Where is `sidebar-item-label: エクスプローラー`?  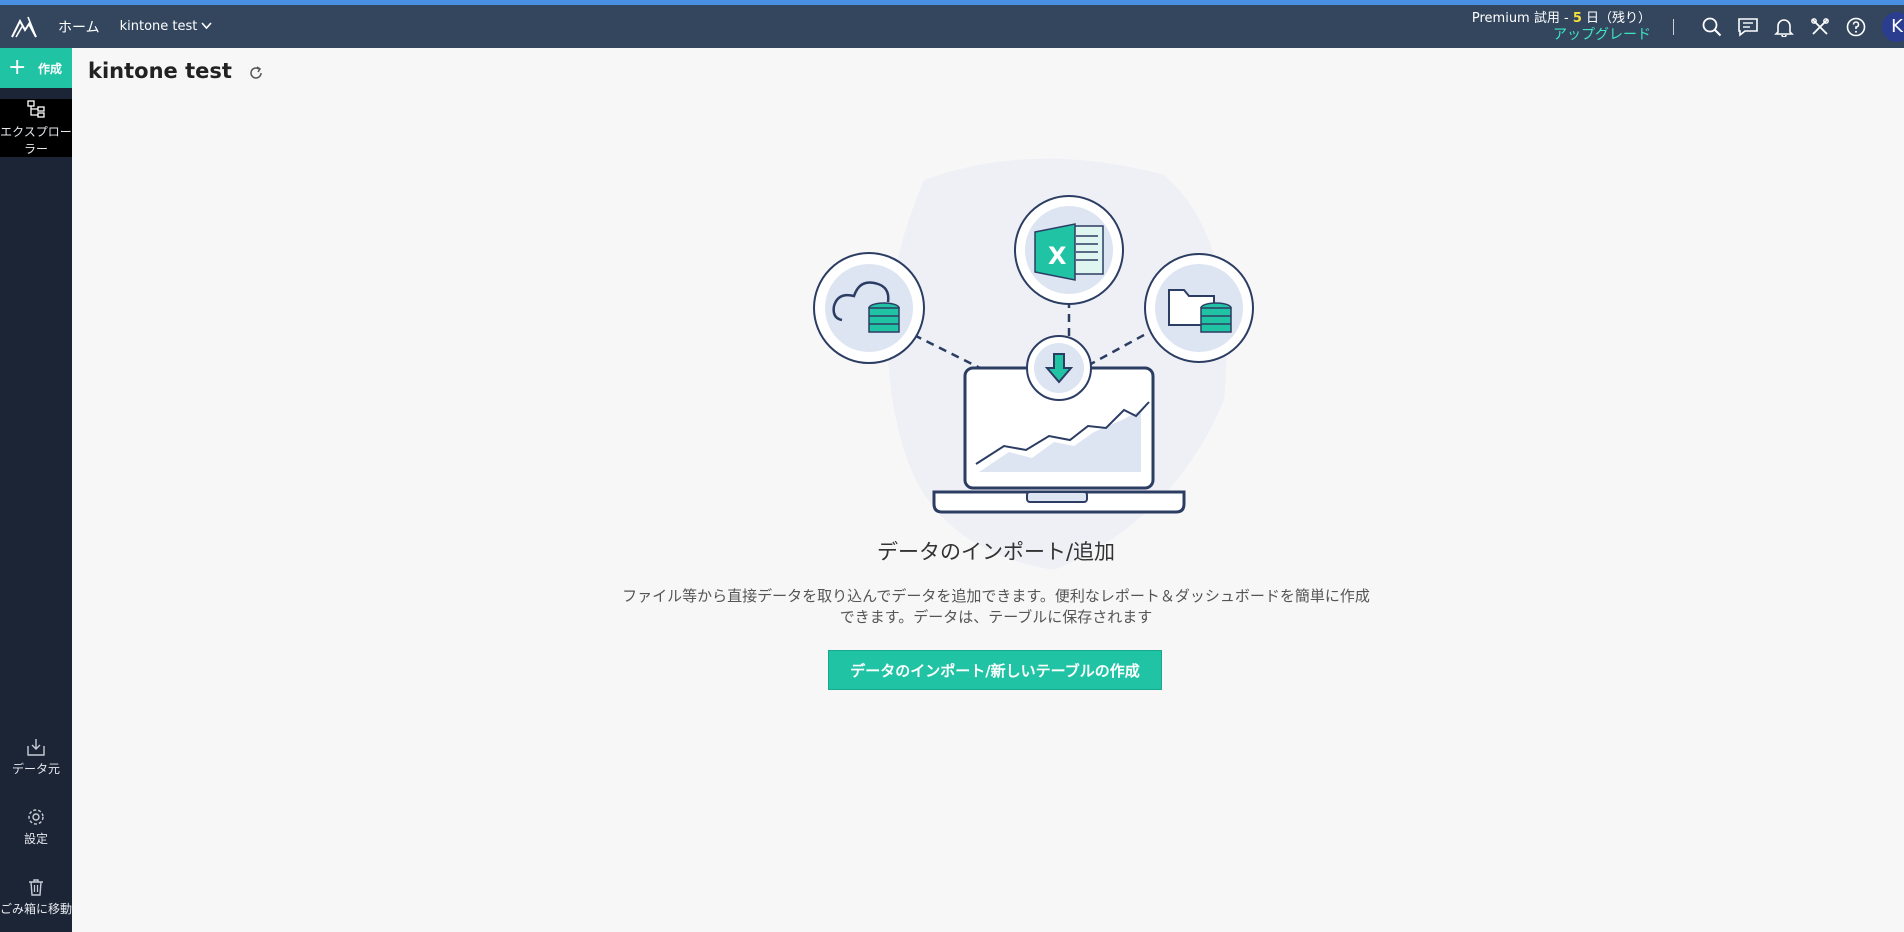
sidebar-item-label: エクスプローラー is located at coordinates (36, 140).